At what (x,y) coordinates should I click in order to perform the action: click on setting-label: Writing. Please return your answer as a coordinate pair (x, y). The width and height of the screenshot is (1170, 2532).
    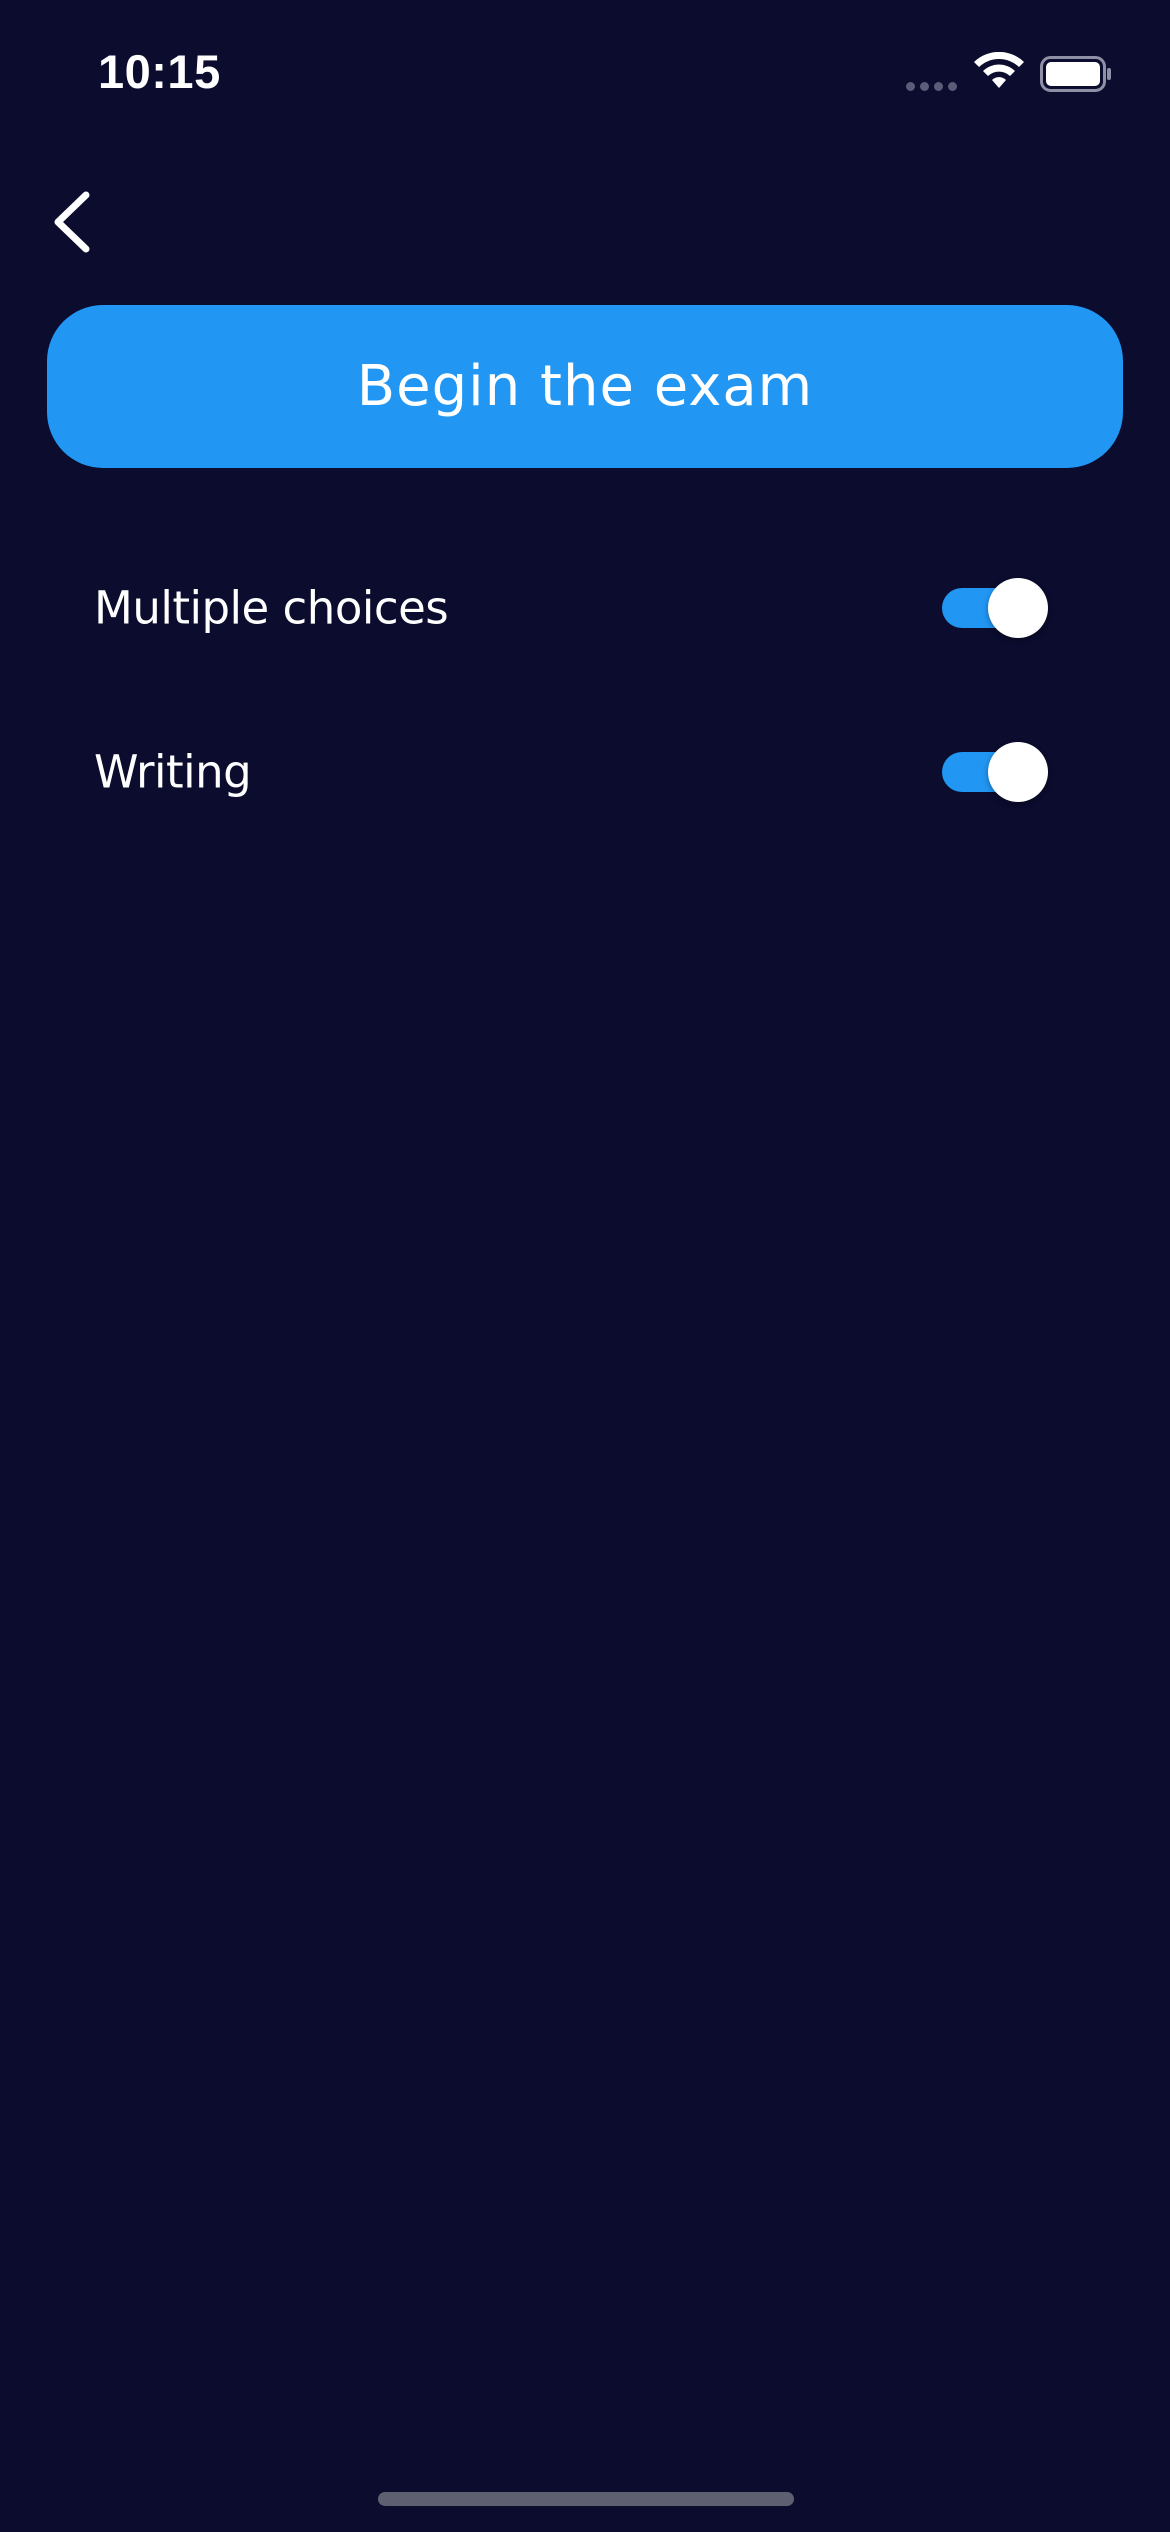
    Looking at the image, I should click on (173, 772).